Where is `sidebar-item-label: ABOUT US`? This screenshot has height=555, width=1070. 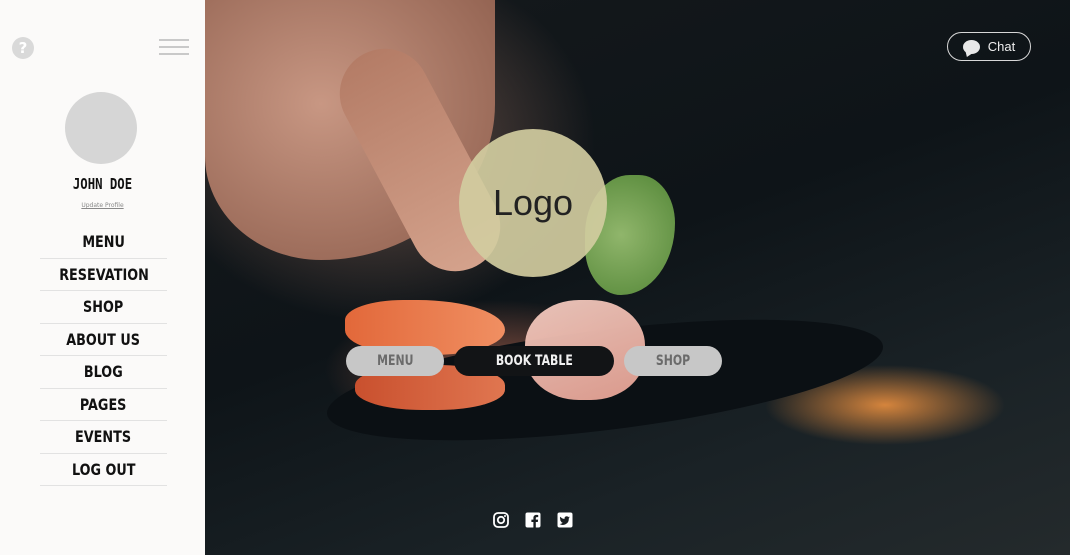
sidebar-item-label: ABOUT US is located at coordinates (103, 339).